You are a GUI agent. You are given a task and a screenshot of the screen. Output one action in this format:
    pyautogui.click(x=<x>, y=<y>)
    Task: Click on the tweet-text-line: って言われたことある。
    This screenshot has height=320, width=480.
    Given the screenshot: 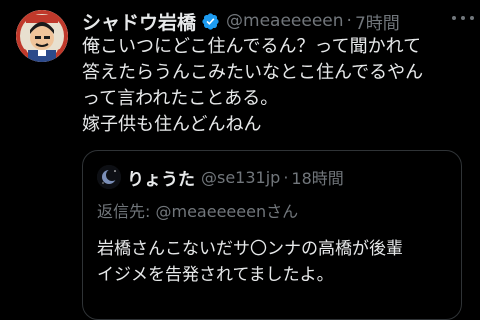 What is the action you would take?
    pyautogui.click(x=180, y=98)
    